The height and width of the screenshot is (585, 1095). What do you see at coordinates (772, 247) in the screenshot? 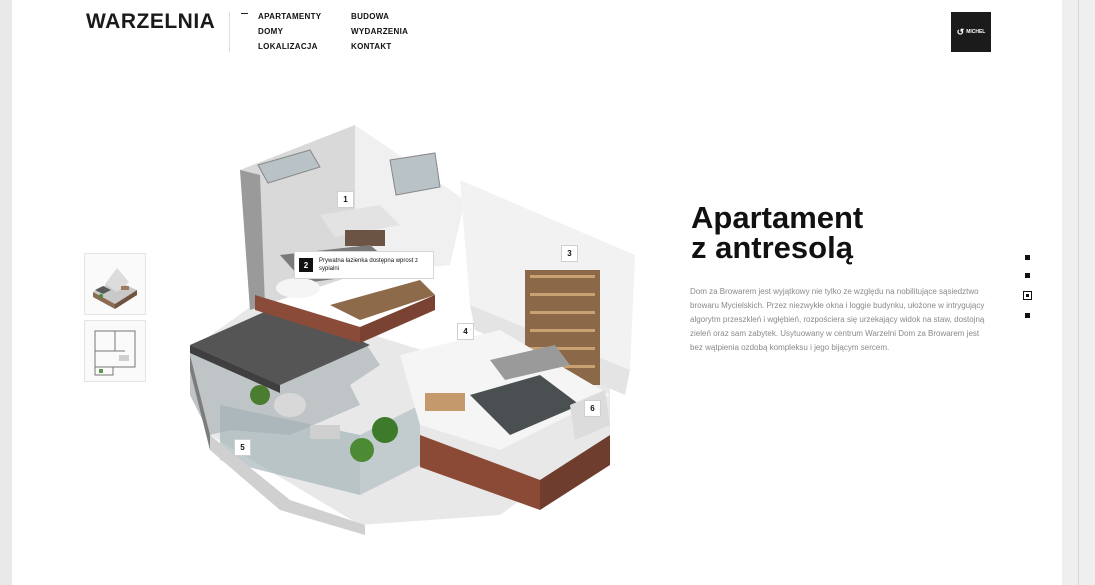
I see `title-line-2: z antresolą` at bounding box center [772, 247].